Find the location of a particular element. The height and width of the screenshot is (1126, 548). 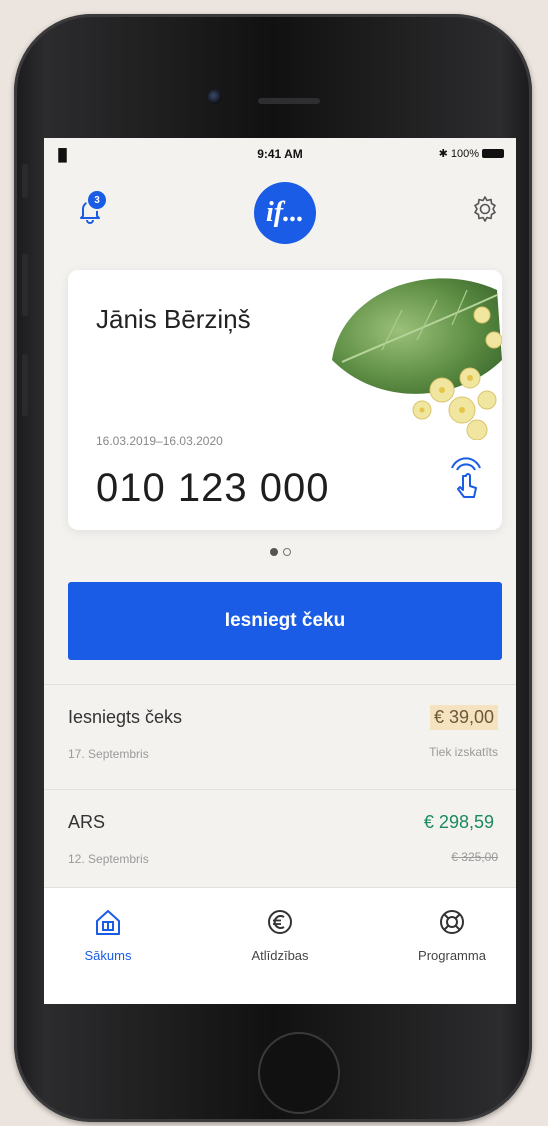

tab-program: Programma is located at coordinates (452, 934).